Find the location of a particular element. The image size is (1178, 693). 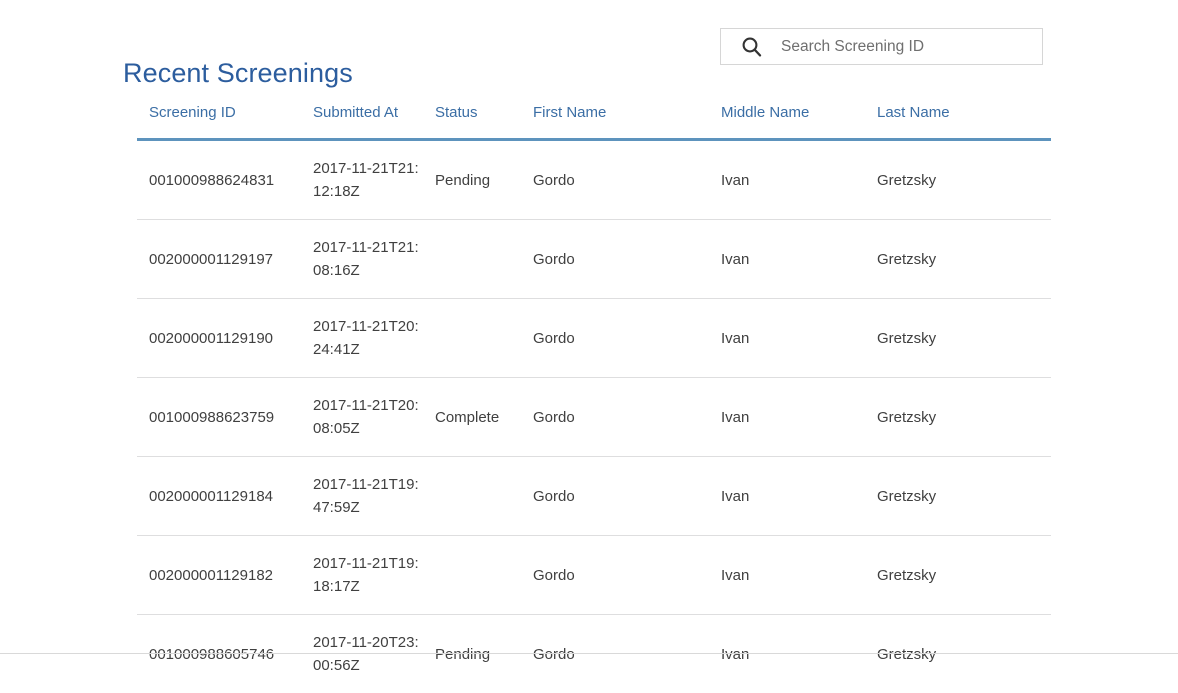

column-header-first-name: First Name is located at coordinates (627, 122).